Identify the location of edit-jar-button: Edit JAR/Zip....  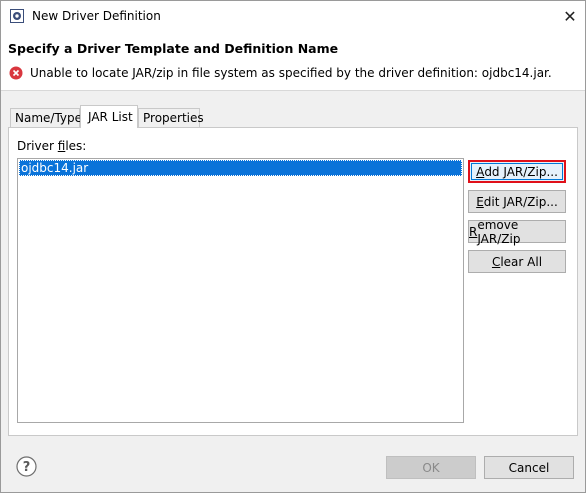
(517, 201).